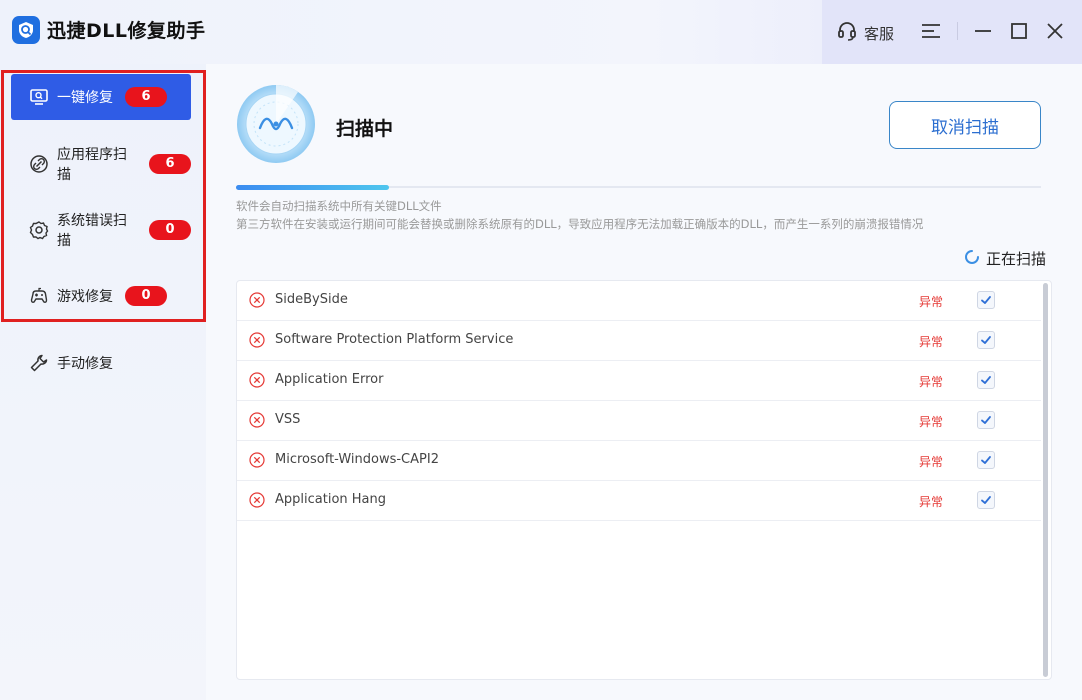  I want to click on hamburger-menu-icon, so click(931, 31).